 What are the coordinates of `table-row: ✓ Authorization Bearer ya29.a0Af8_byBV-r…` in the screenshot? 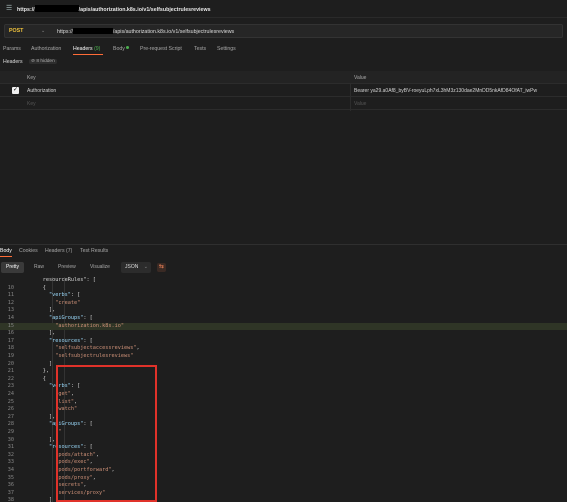 It's located at (283, 90).